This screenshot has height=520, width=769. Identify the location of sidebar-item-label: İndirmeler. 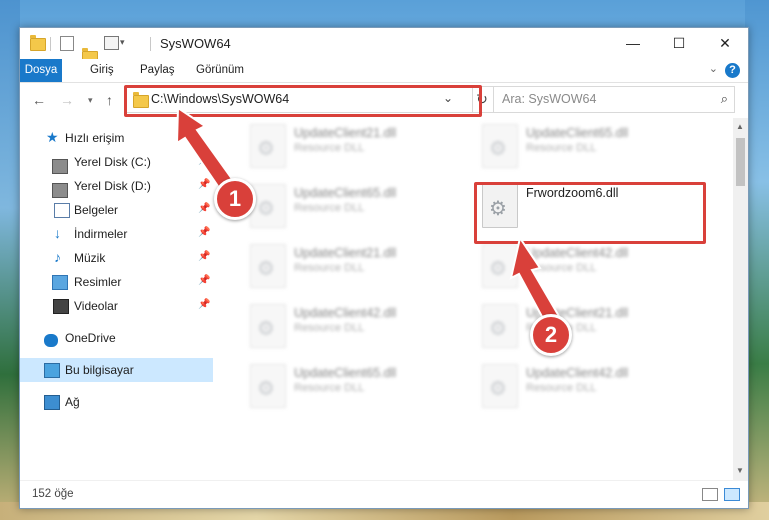
(101, 234).